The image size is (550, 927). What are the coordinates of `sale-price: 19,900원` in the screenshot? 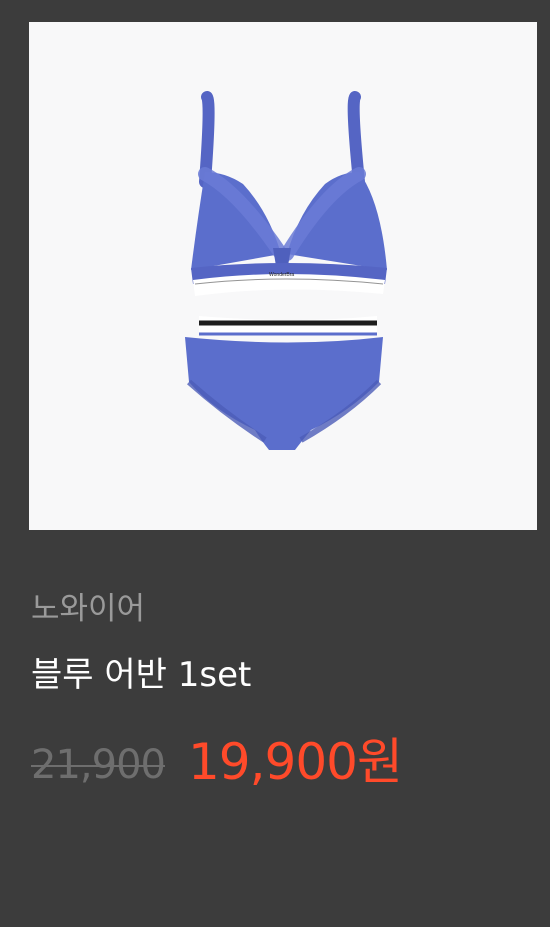 It's located at (295, 762).